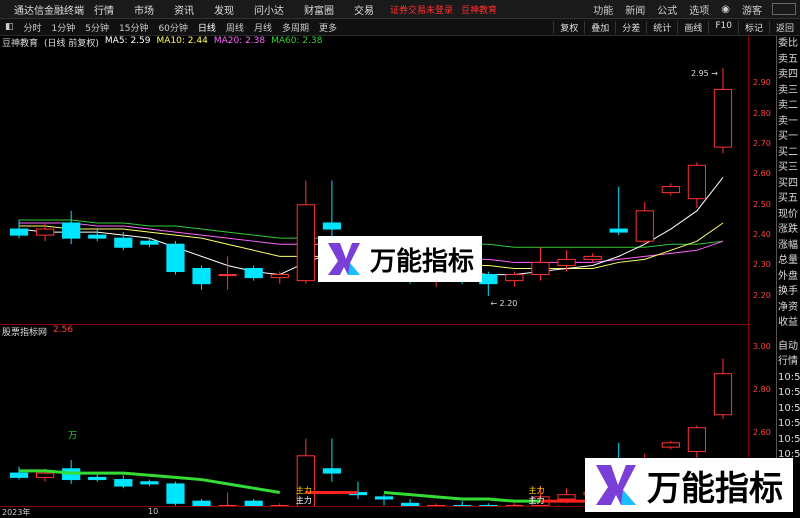 This screenshot has height=518, width=800. What do you see at coordinates (762, 346) in the screenshot?
I see `indicator-tick: 3.00` at bounding box center [762, 346].